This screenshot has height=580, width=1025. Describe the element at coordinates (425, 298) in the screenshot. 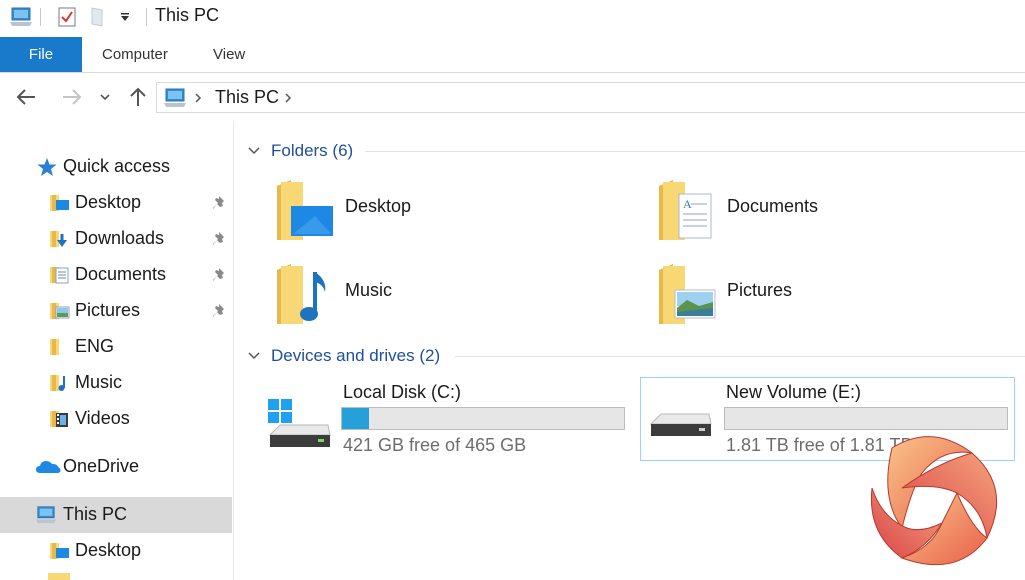

I see `folder-tile-music: Music` at that location.